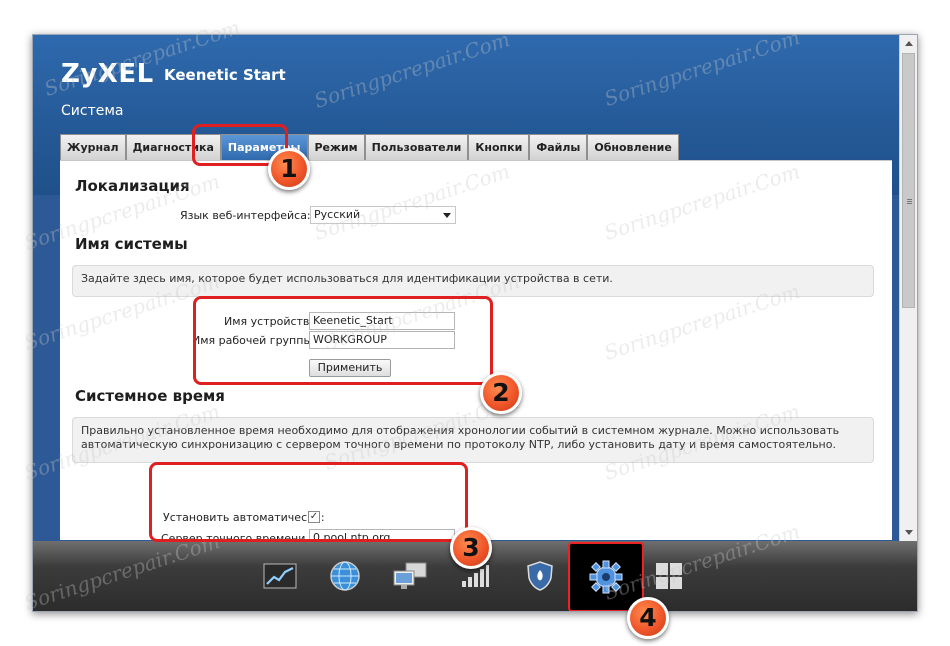  What do you see at coordinates (289, 169) in the screenshot?
I see `step-badge-1: 1` at bounding box center [289, 169].